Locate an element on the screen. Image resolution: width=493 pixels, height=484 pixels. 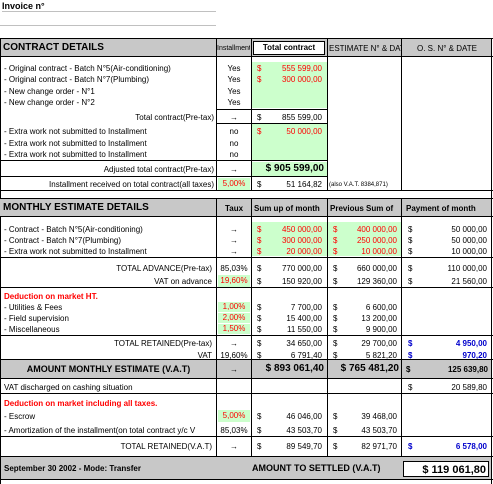
amortization-sumup: 43 503,70 is located at coordinates (304, 430).